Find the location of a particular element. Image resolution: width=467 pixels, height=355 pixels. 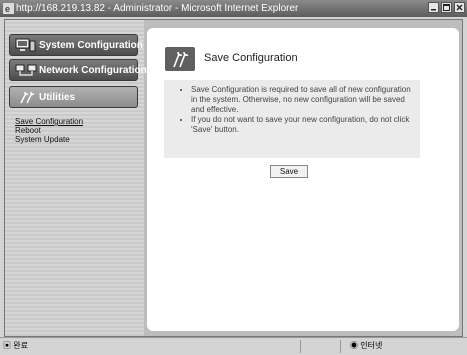

nav-network-configuration: Network Configuration is located at coordinates (78, 70).